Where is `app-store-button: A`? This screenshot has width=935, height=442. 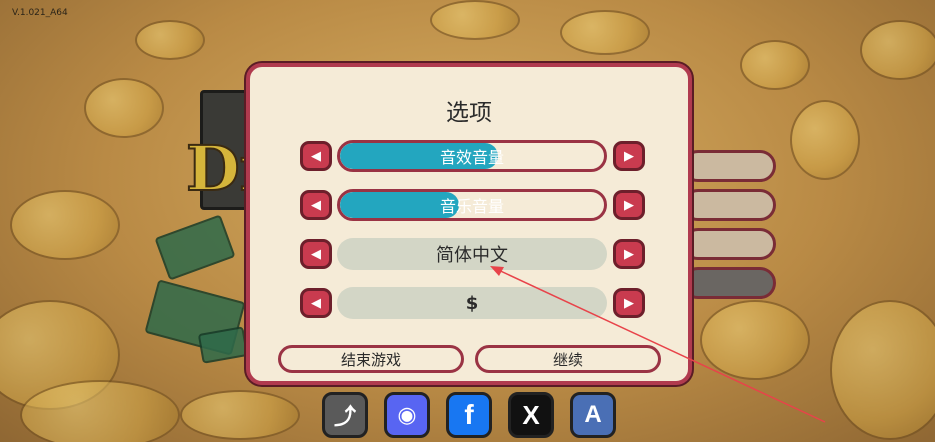
app-store-button: A is located at coordinates (593, 415).